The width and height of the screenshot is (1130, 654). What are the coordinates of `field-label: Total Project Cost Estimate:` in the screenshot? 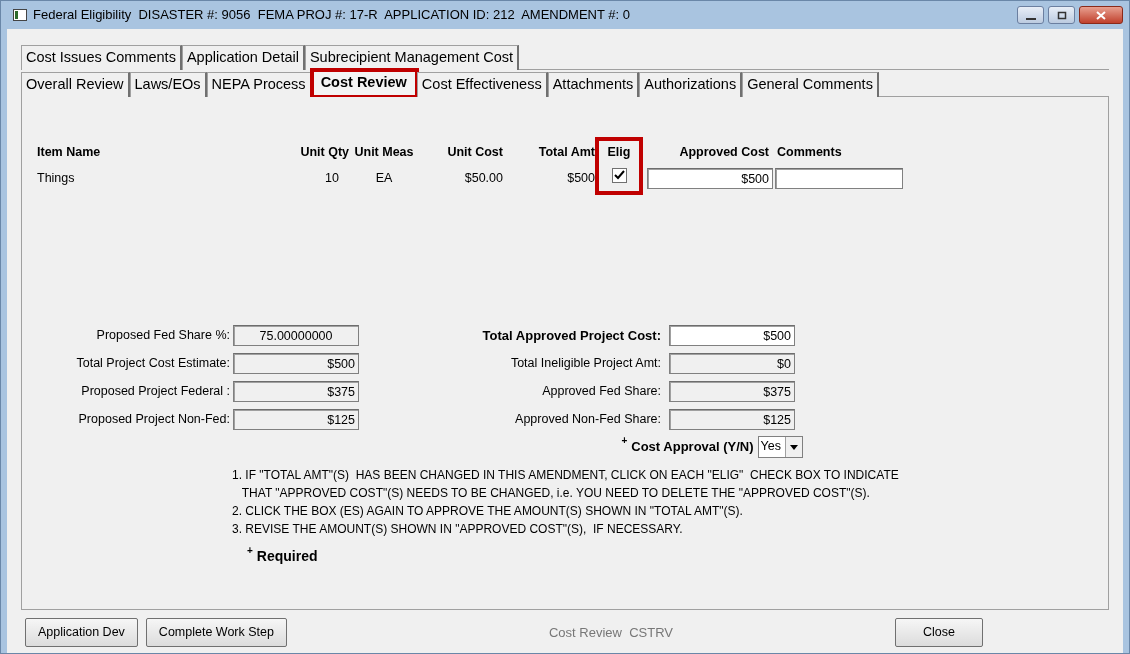 It's located at (153, 363).